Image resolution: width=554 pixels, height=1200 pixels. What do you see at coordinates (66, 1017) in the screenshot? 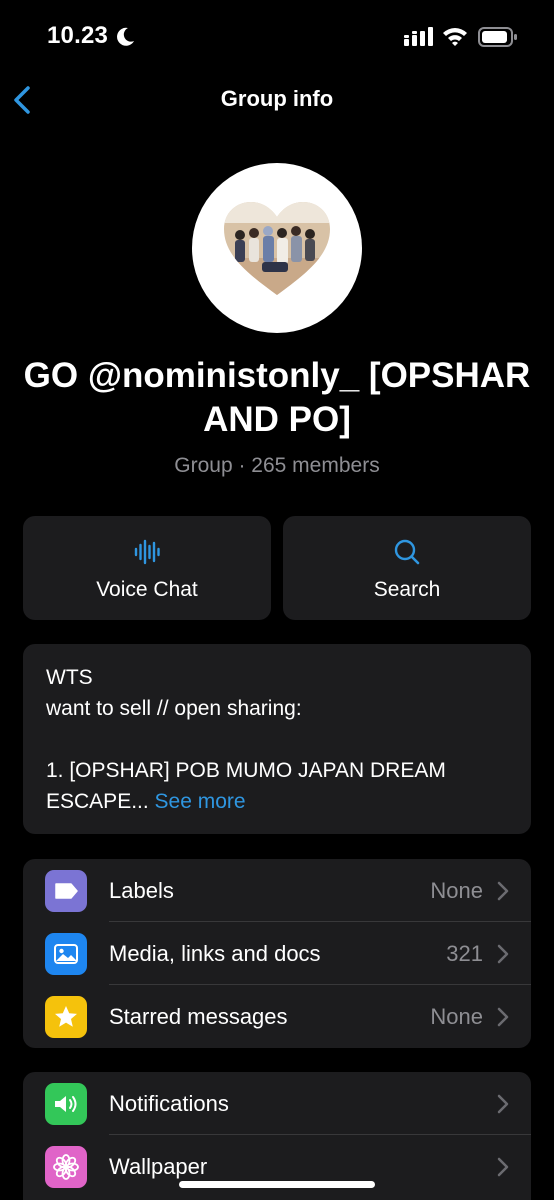
I see `star-icon` at bounding box center [66, 1017].